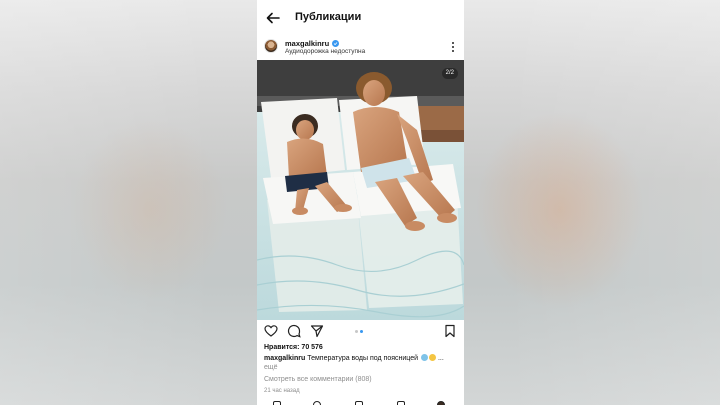 Image resolution: width=720 pixels, height=405 pixels. What do you see at coordinates (273, 18) in the screenshot?
I see `arrow-left-icon` at bounding box center [273, 18].